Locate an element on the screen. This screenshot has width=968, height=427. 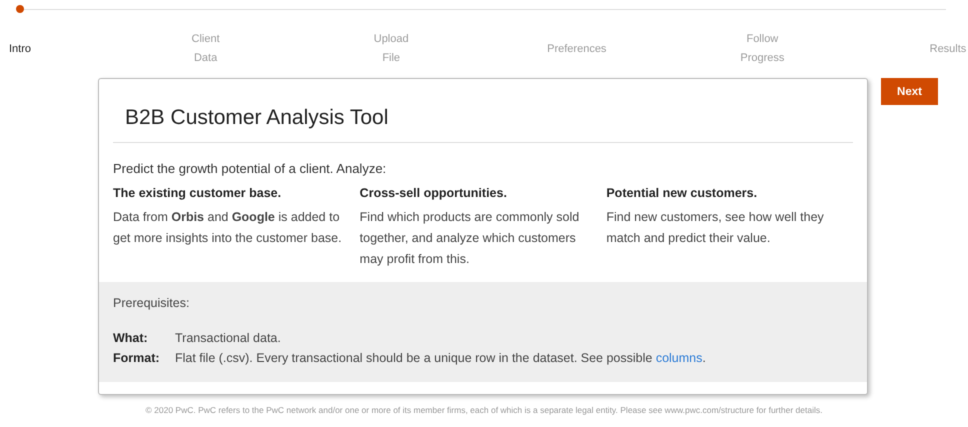
step-tab: Follow Progress is located at coordinates (762, 49).